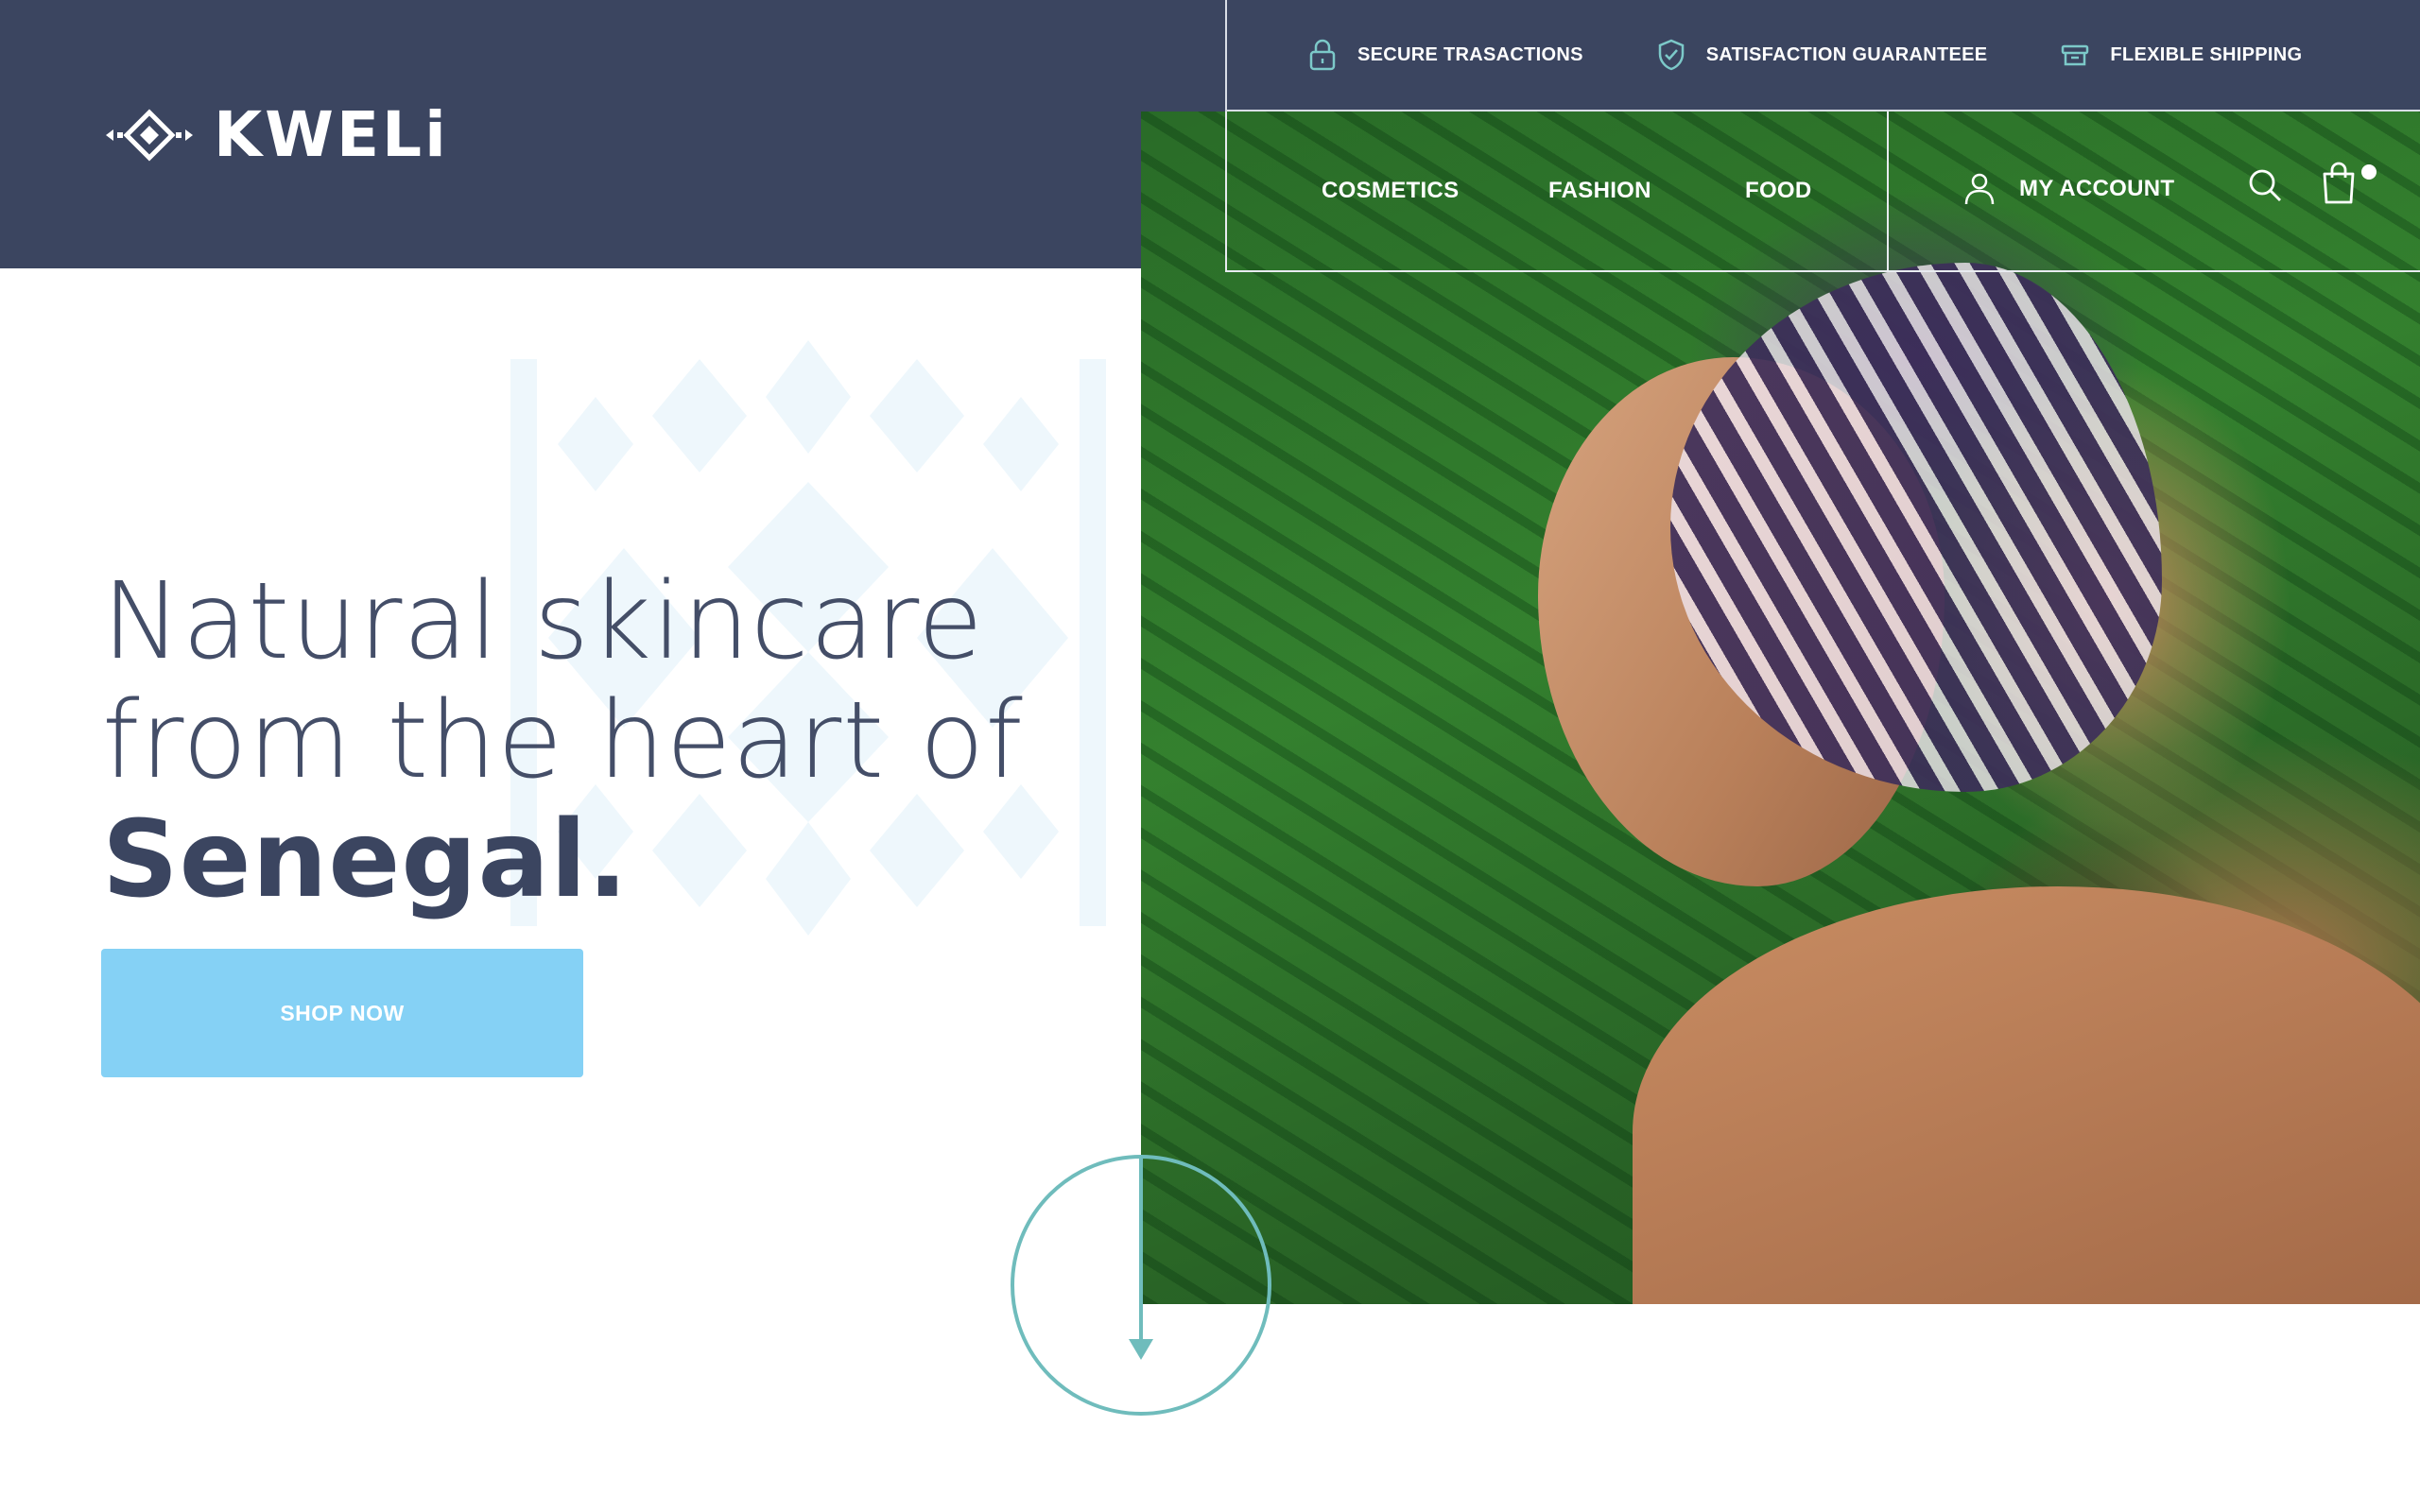 This screenshot has width=2420, height=1512. What do you see at coordinates (2339, 183) in the screenshot?
I see `shopping-bag-icon` at bounding box center [2339, 183].